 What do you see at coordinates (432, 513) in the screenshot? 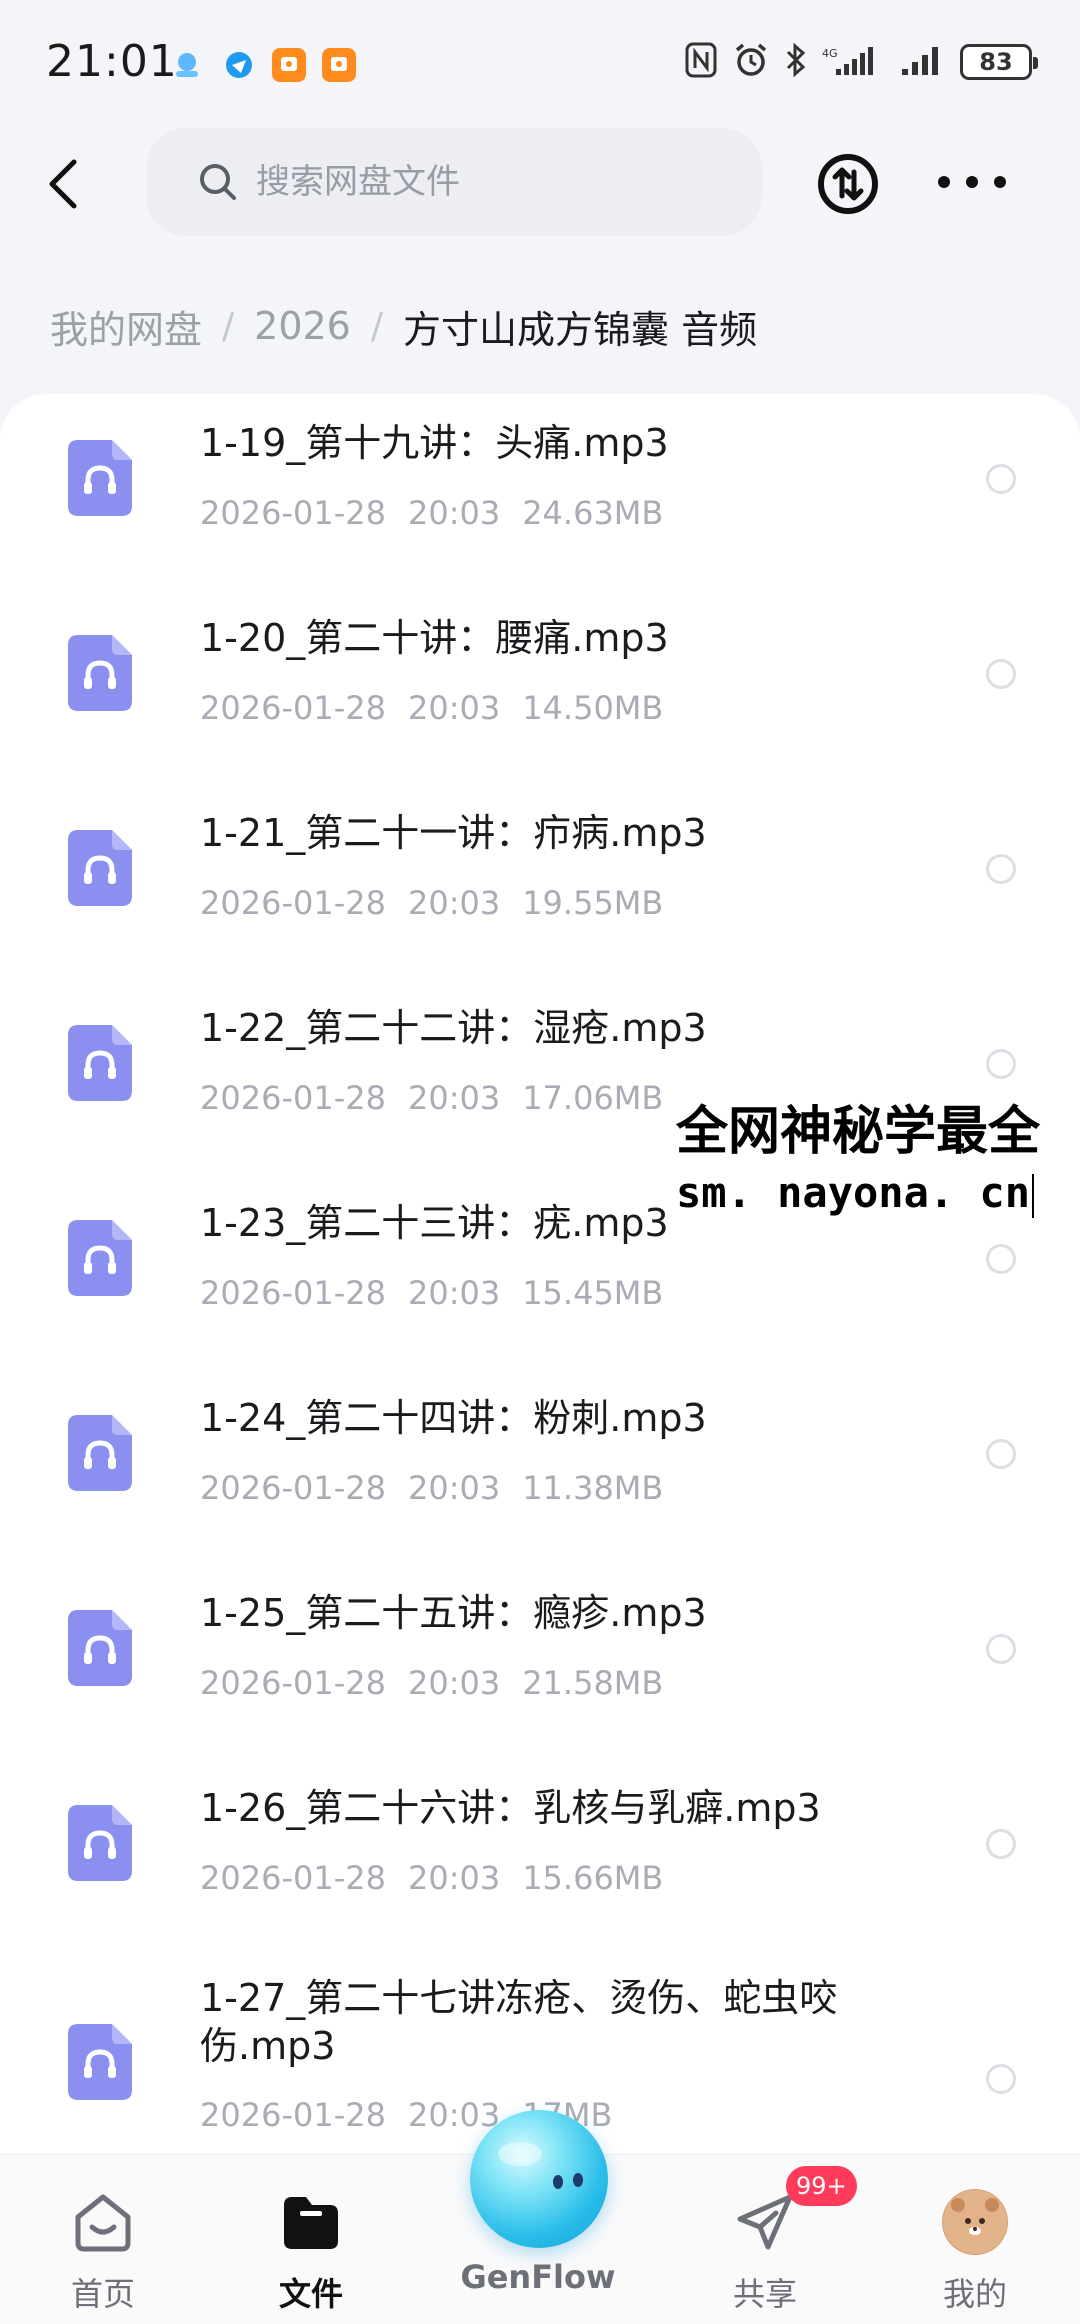
I see `file-meta: 2026-01-28 20:03 24.63MB` at bounding box center [432, 513].